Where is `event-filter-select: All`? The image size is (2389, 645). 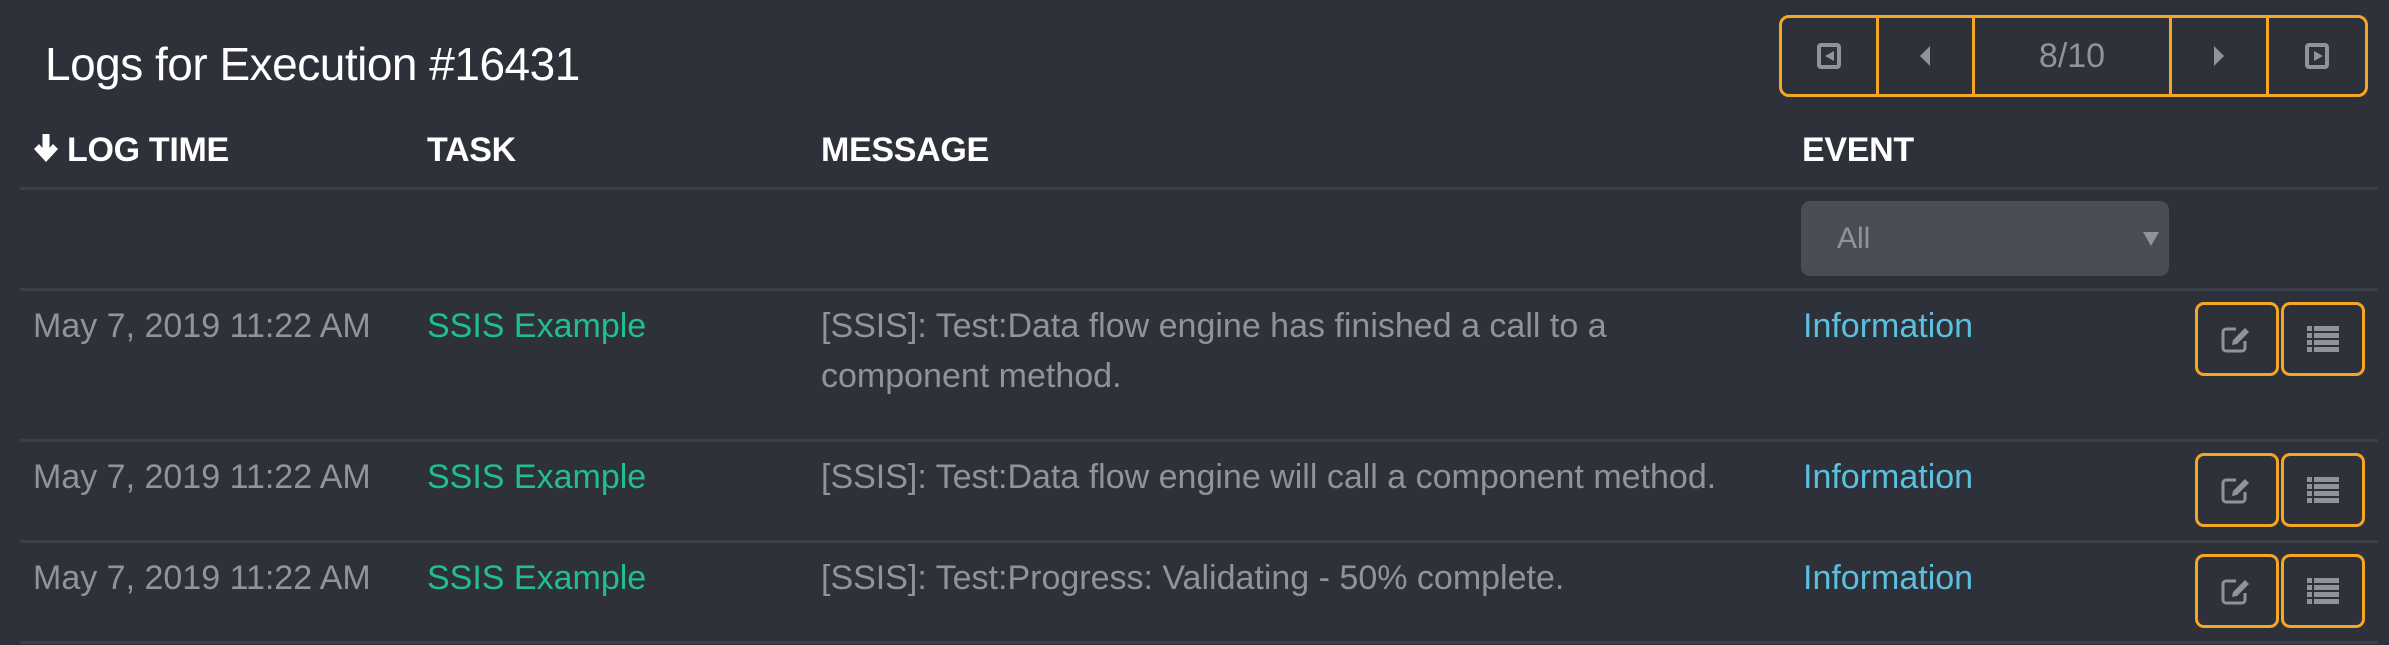 event-filter-select: All is located at coordinates (1985, 238).